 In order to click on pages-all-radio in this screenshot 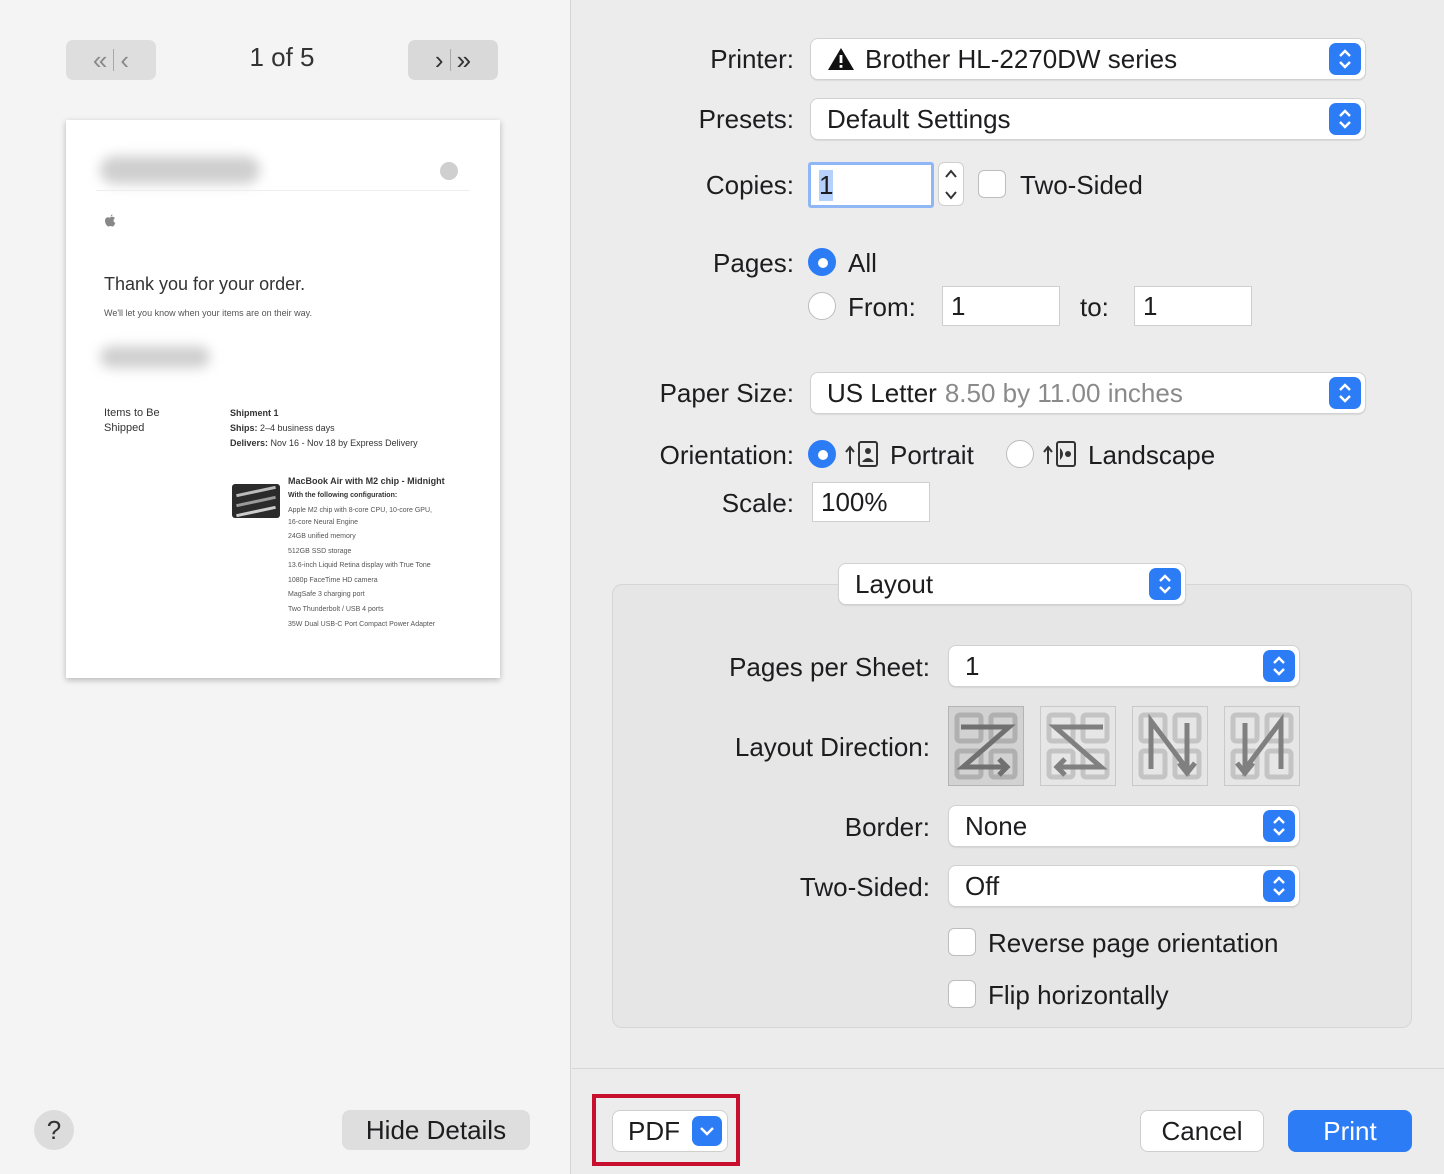, I will do `click(822, 262)`.